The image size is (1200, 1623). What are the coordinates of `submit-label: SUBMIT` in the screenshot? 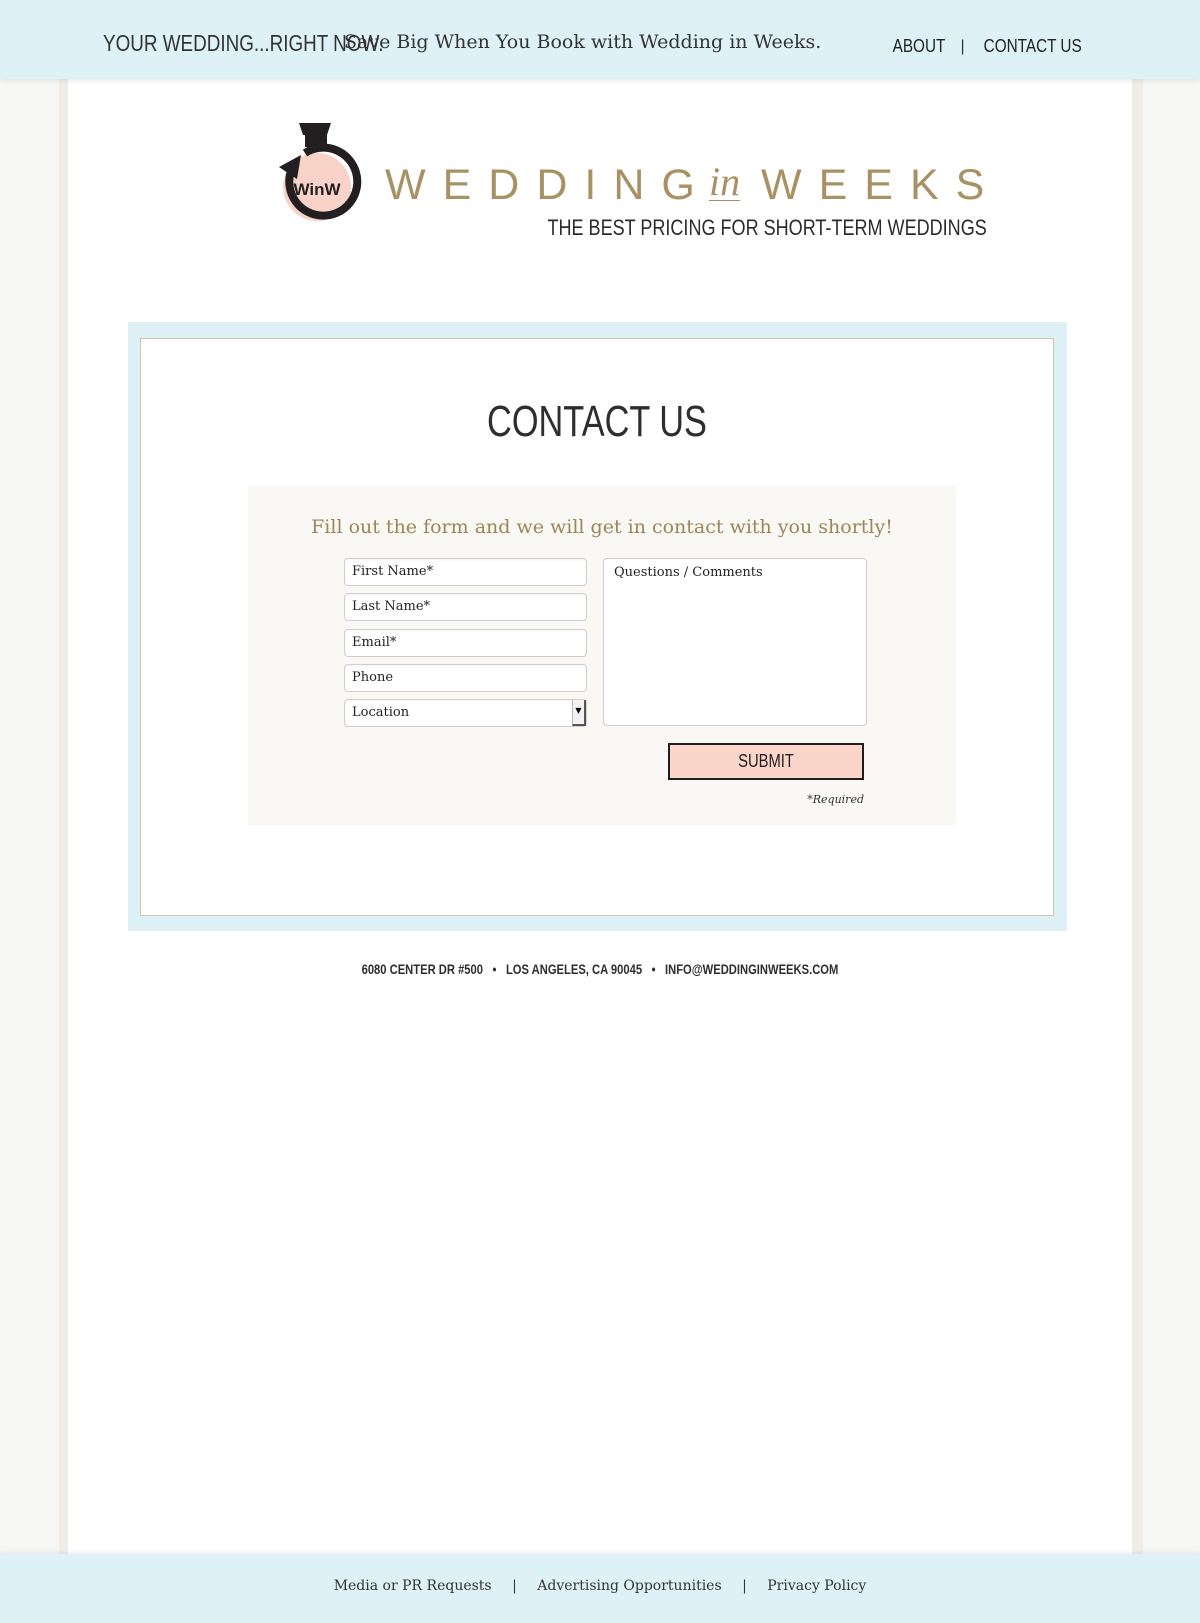 It's located at (766, 761).